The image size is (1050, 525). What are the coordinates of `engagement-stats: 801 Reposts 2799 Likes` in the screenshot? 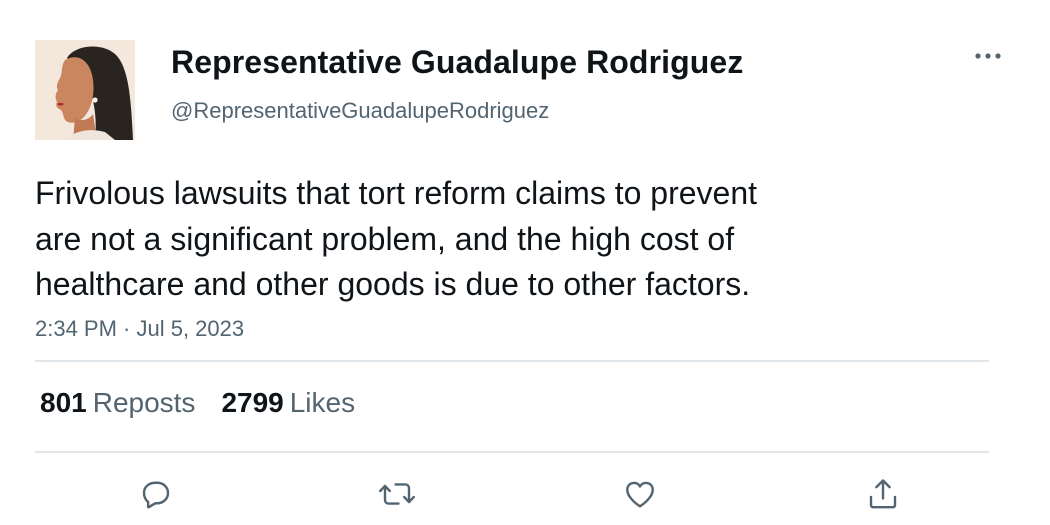 It's located at (197, 403).